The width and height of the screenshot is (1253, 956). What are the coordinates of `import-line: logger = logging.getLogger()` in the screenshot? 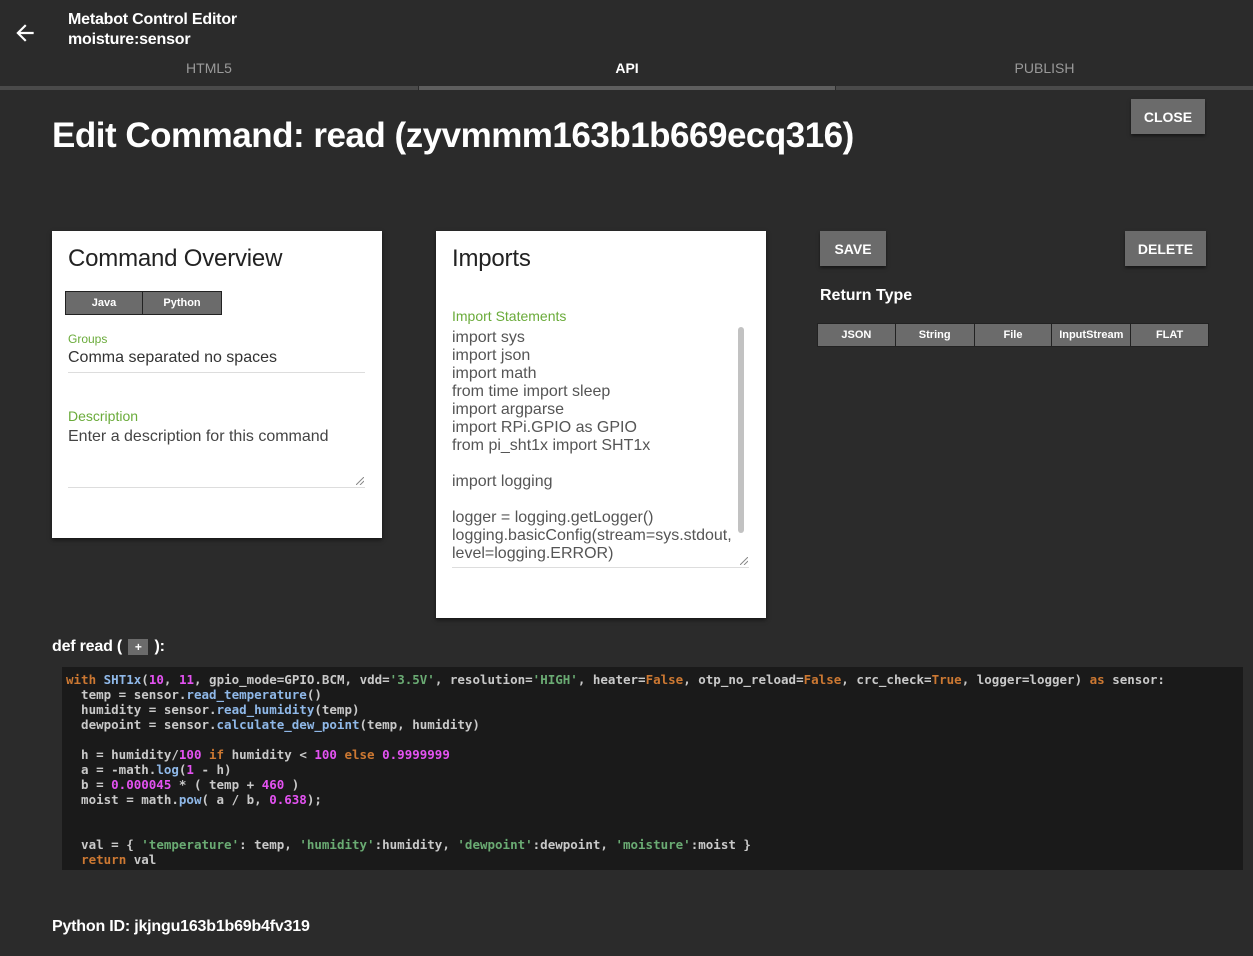 It's located at (553, 517).